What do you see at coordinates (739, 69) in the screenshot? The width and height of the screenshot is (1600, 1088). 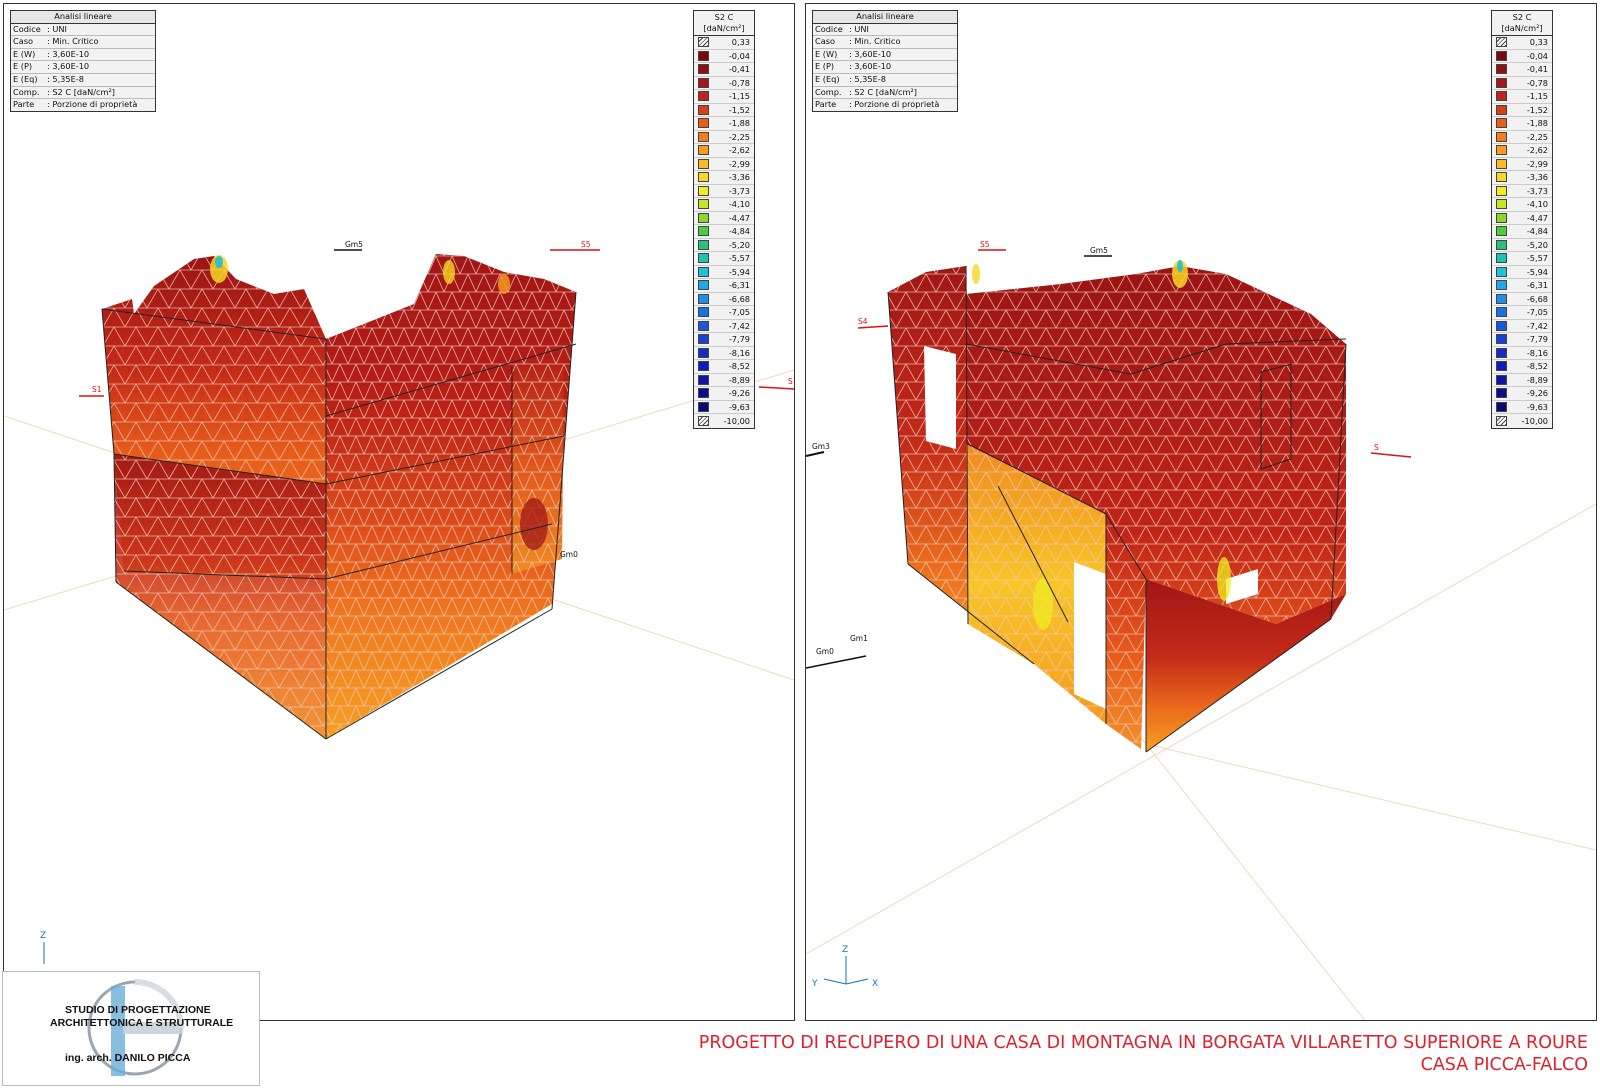 I see `legend-value: -0,41` at bounding box center [739, 69].